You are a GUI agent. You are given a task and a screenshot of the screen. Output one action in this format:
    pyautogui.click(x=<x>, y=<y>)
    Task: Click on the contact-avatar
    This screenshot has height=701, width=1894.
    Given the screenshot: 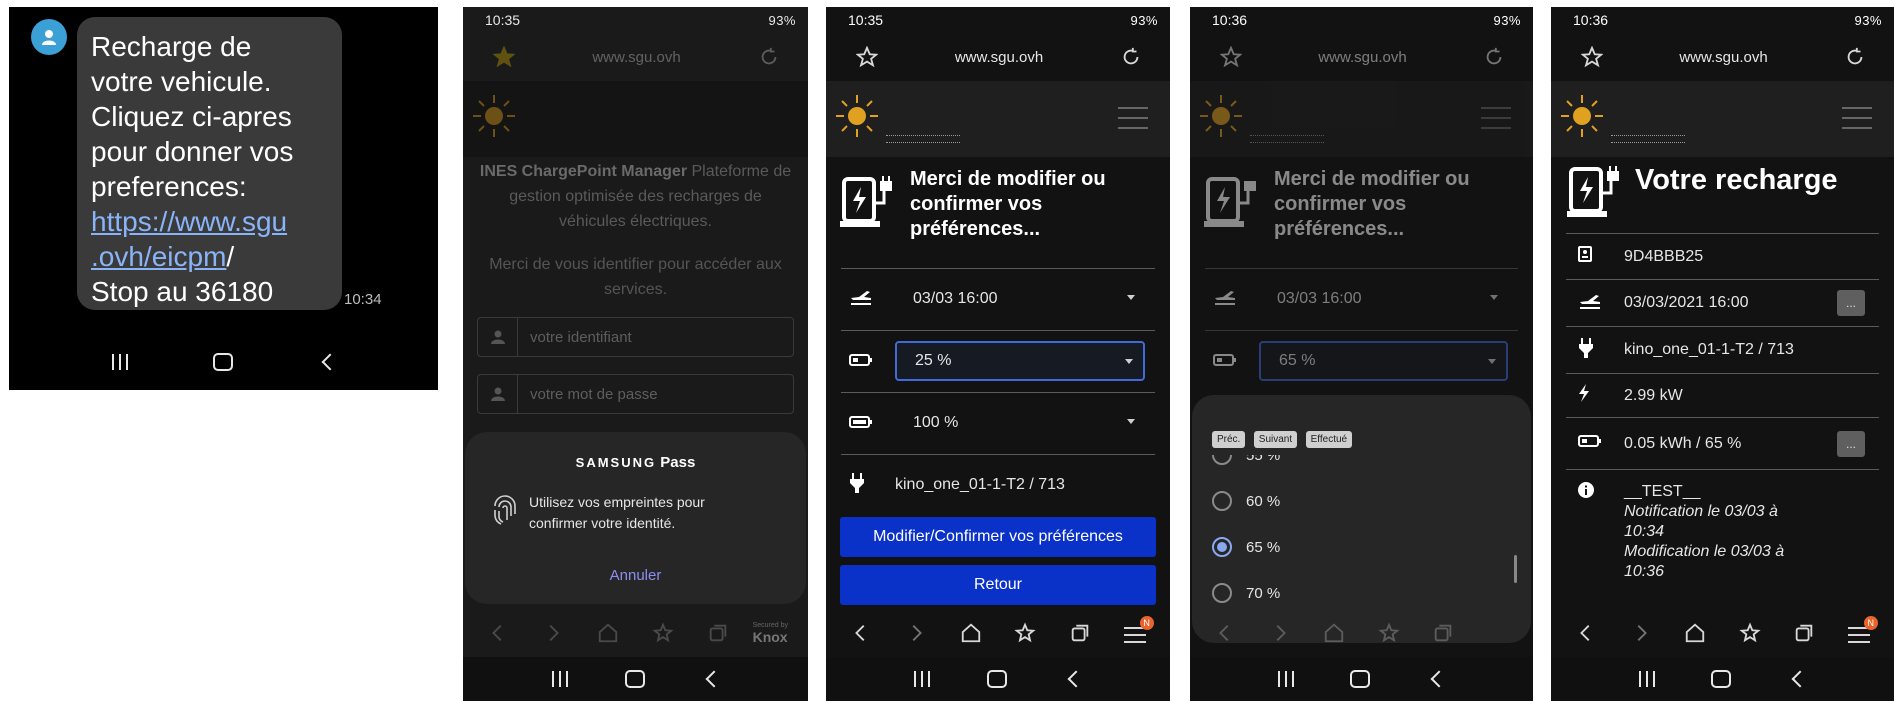 What is the action you would take?
    pyautogui.click(x=49, y=37)
    